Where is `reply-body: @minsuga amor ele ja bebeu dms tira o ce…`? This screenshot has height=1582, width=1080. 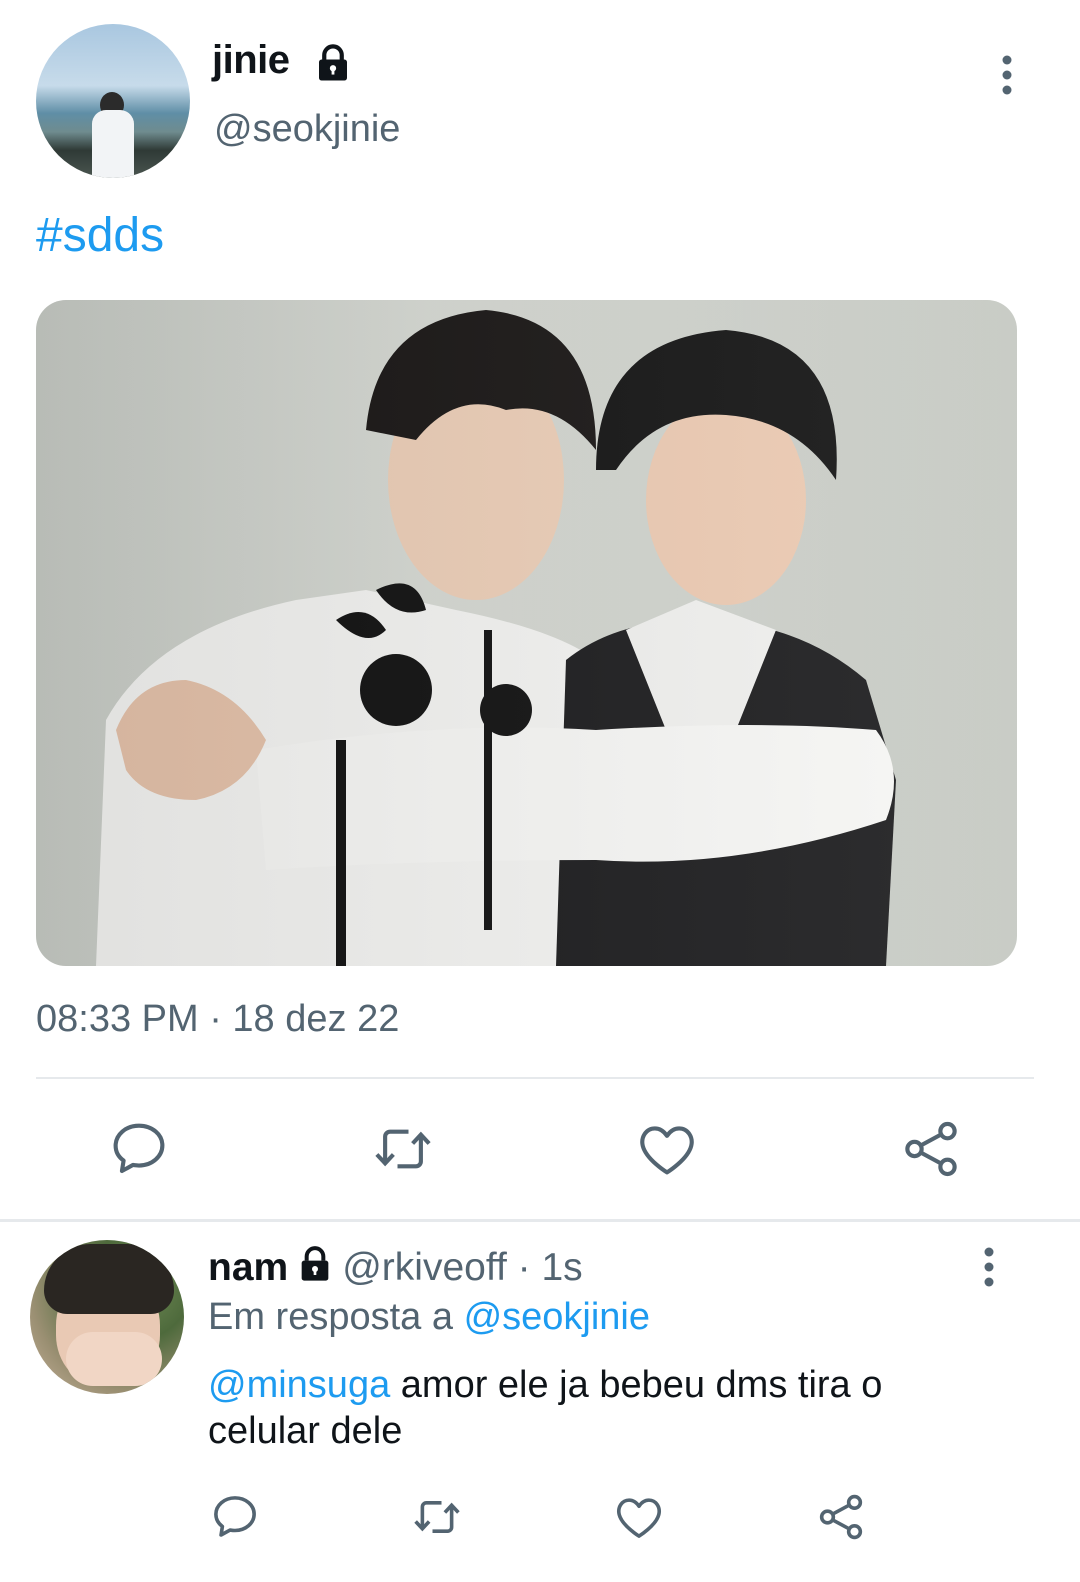 reply-body: @minsuga amor ele ja bebeu dms tira o ce… is located at coordinates (603, 1408).